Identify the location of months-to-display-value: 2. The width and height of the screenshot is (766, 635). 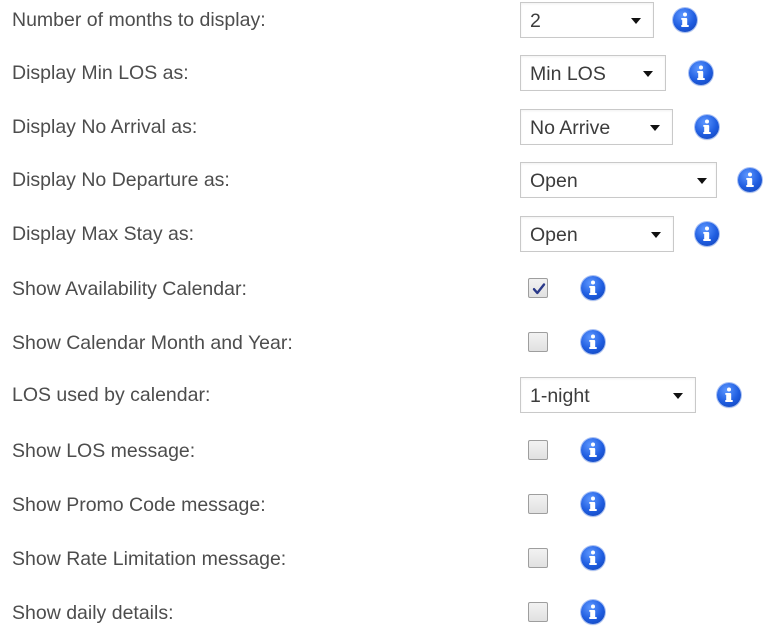
(535, 21).